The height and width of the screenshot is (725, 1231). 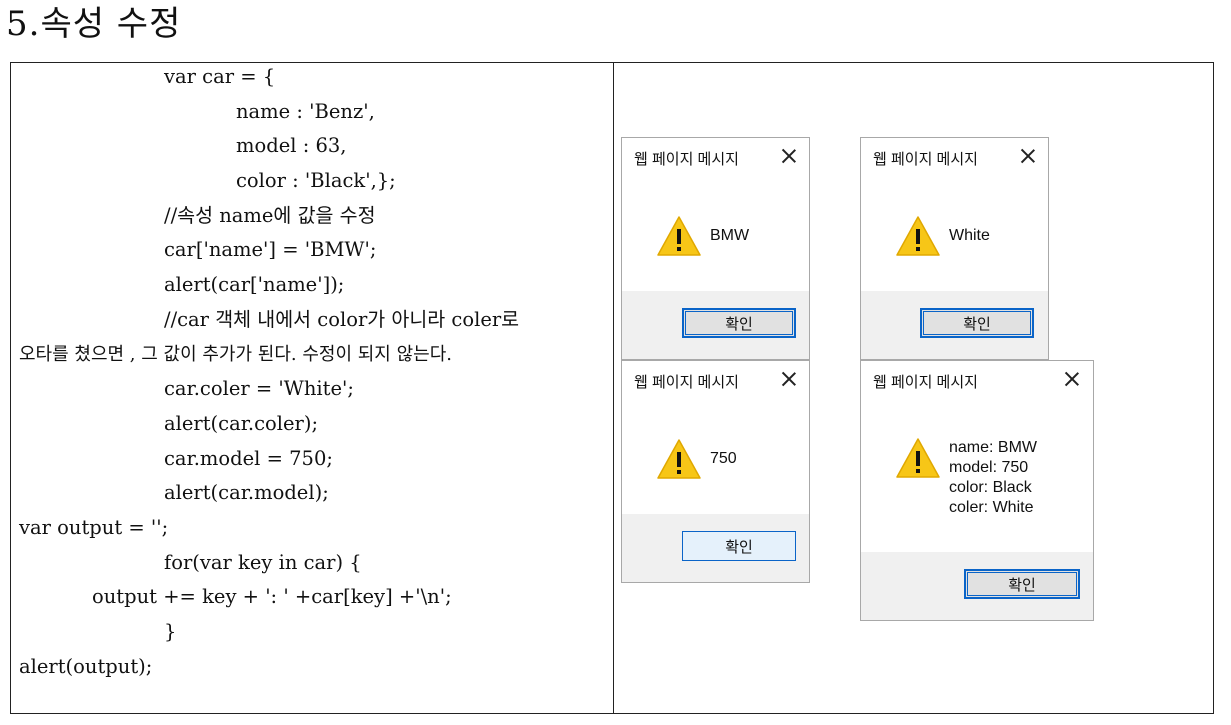 What do you see at coordinates (969, 235) in the screenshot?
I see `dialog-message: White` at bounding box center [969, 235].